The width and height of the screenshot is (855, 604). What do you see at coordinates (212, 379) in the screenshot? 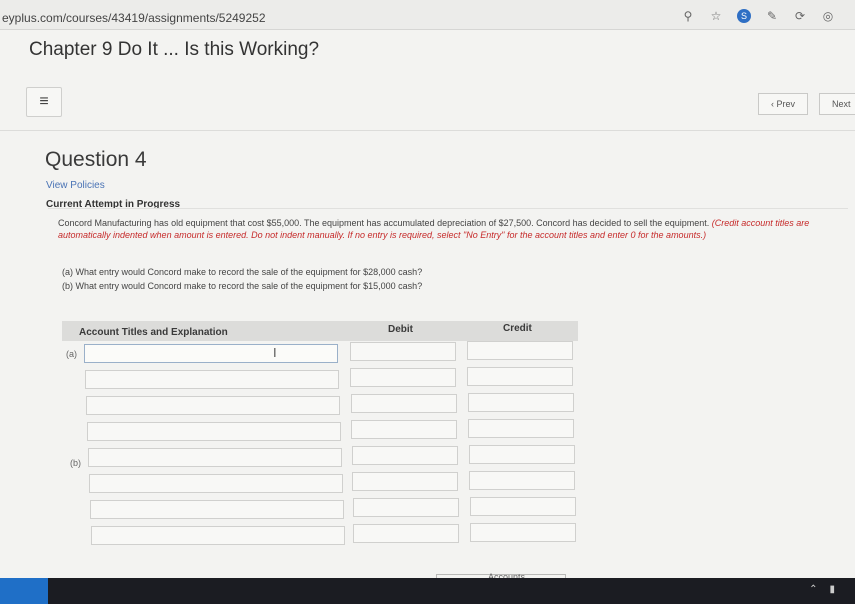
I see `account-input-a2` at bounding box center [212, 379].